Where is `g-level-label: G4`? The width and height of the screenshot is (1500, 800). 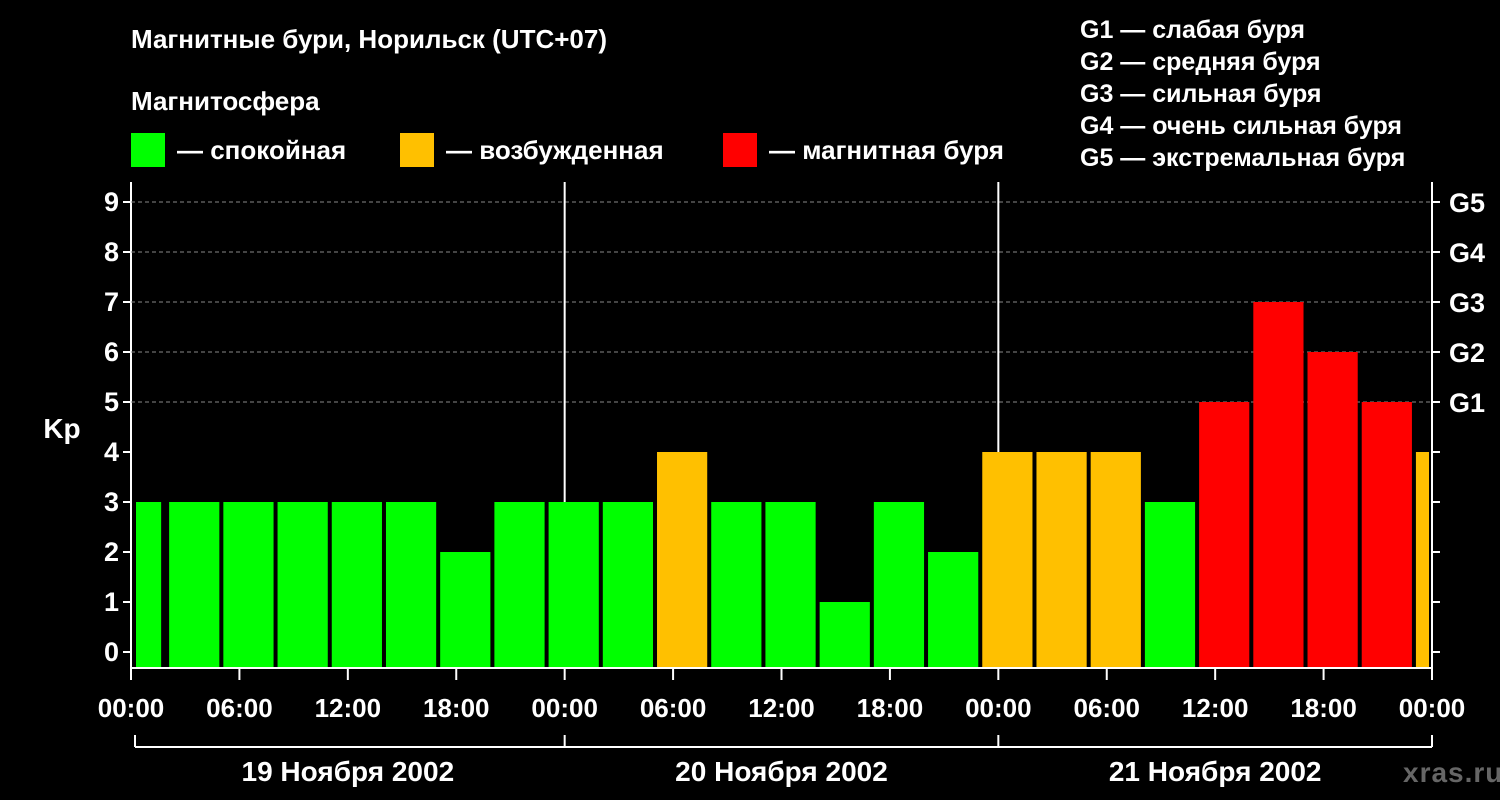
g-level-label: G4 is located at coordinates (1467, 253).